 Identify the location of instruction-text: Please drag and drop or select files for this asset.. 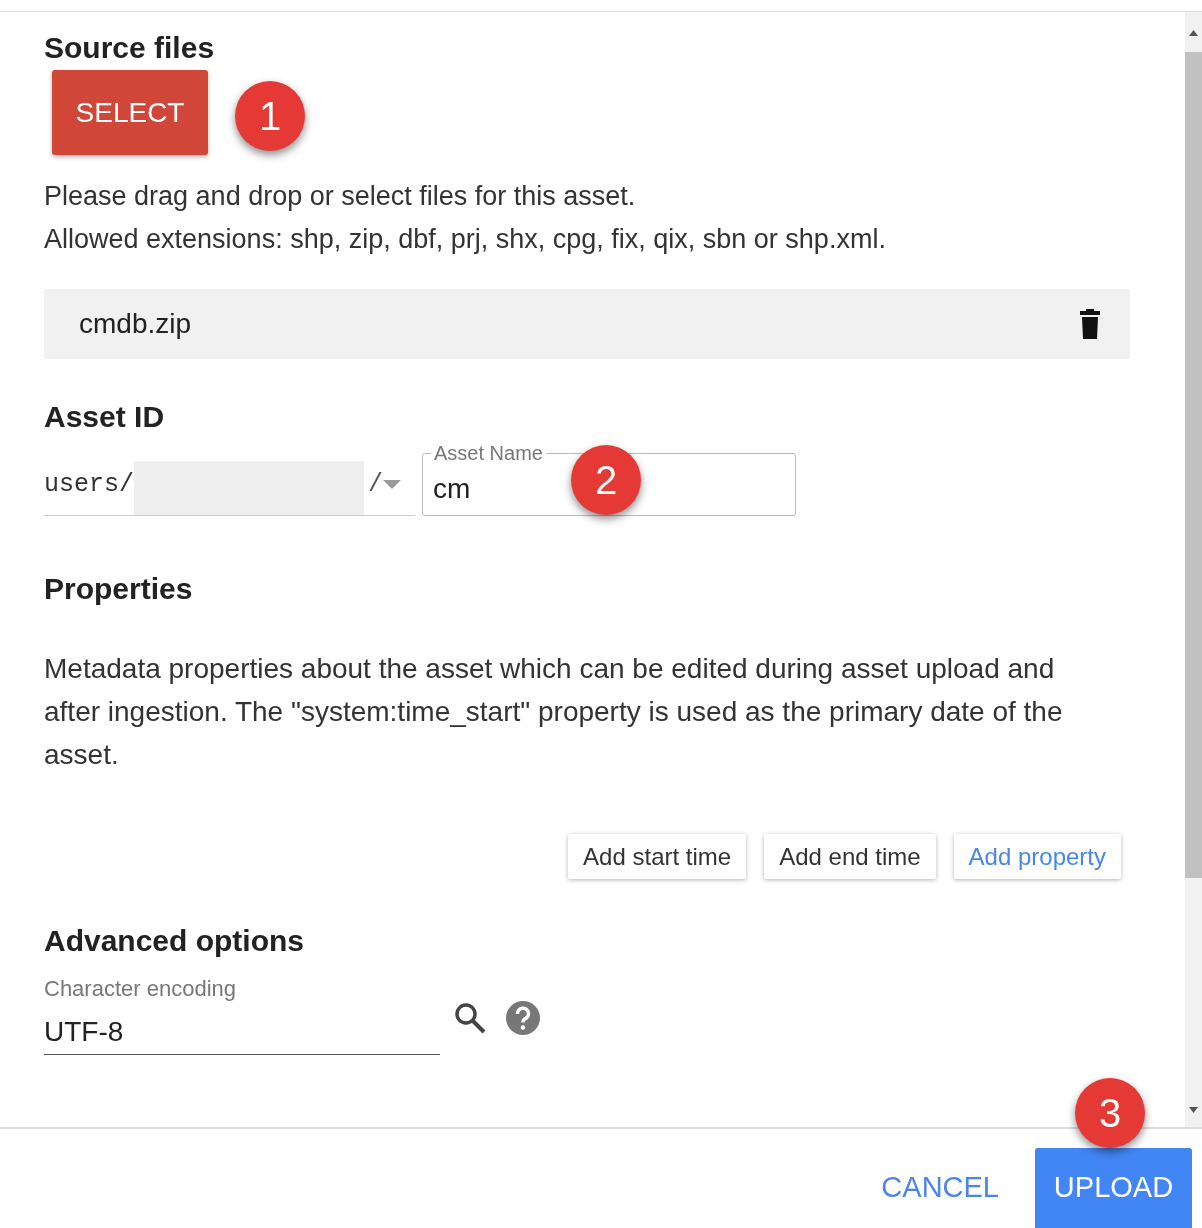
(340, 196).